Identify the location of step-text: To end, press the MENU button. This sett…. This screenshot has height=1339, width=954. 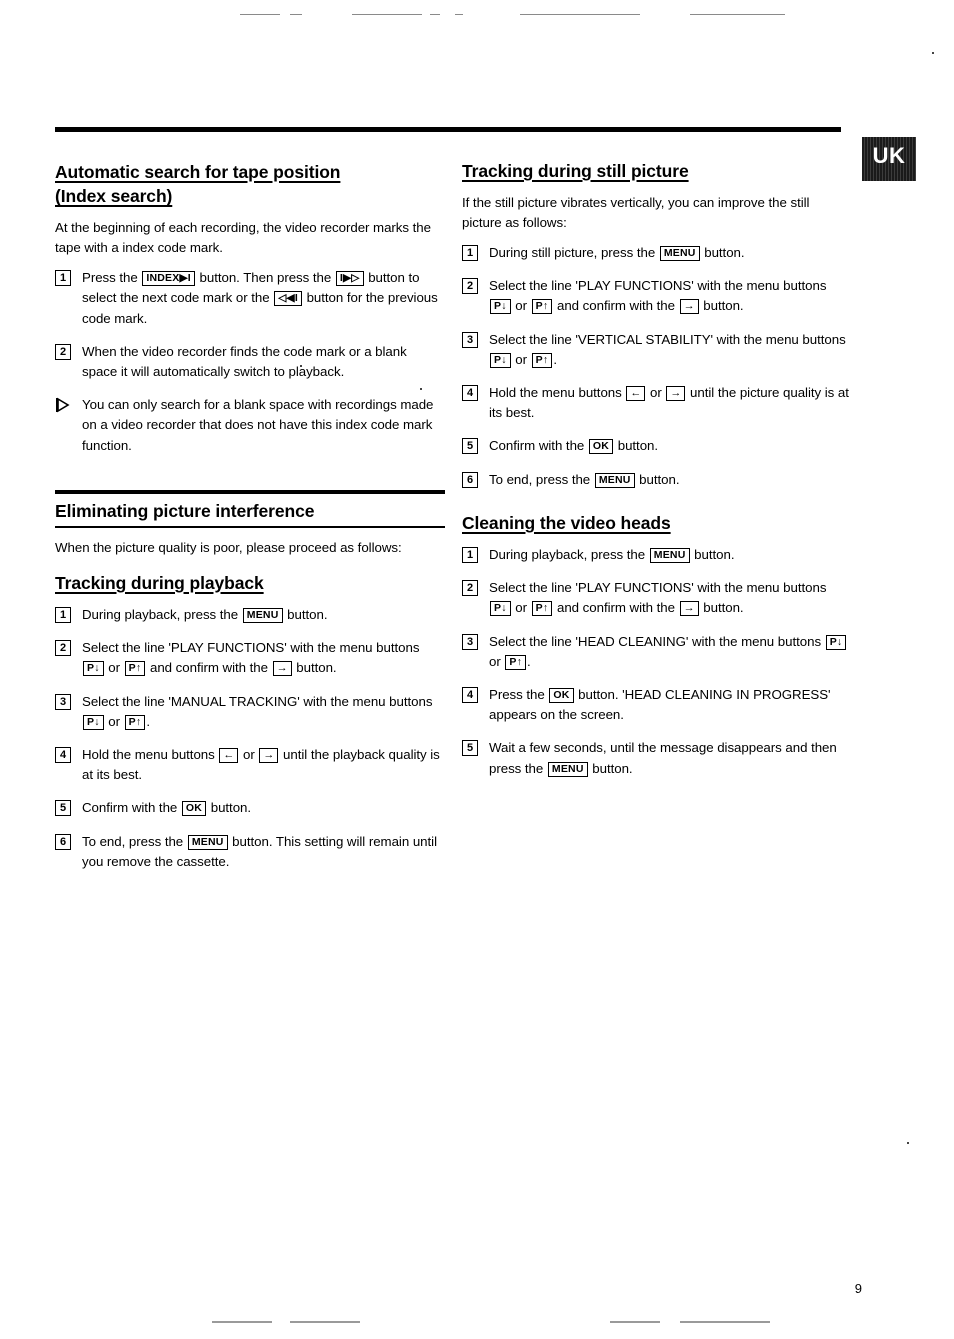
(259, 851).